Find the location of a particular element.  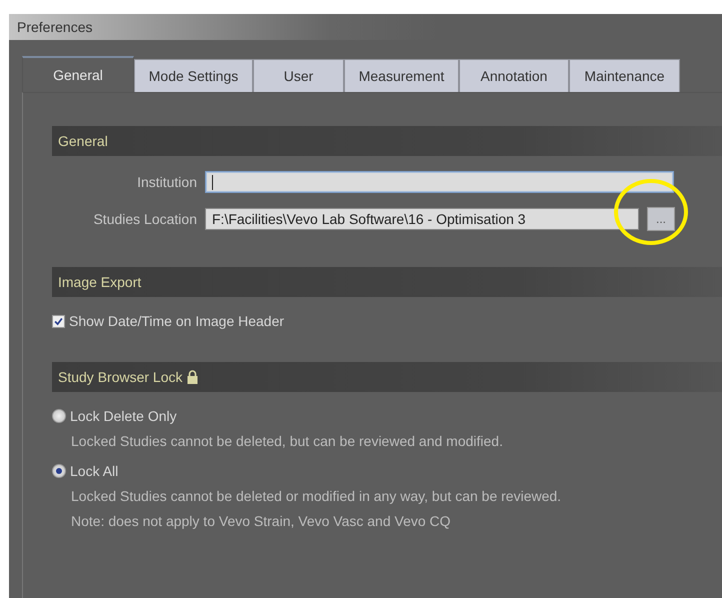

tab: Annotation is located at coordinates (514, 75).